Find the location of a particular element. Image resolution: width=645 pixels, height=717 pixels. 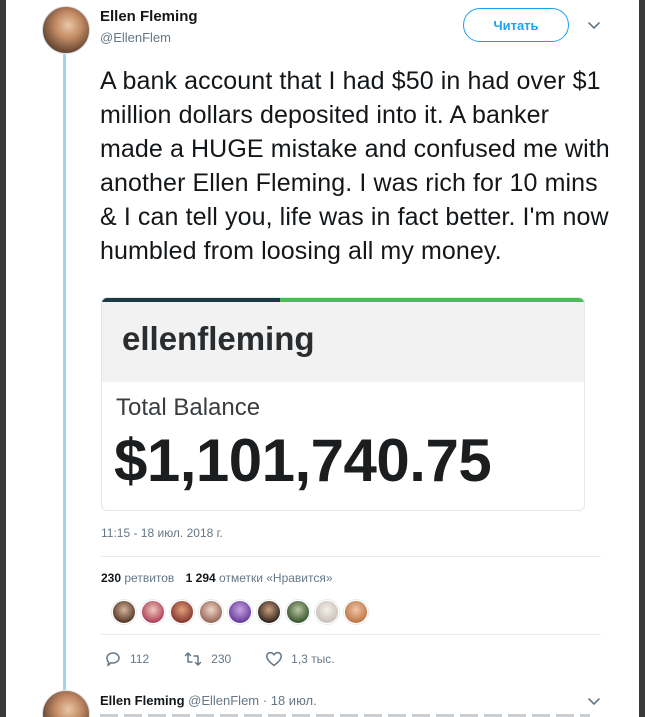

follow-button: Читать is located at coordinates (516, 25).